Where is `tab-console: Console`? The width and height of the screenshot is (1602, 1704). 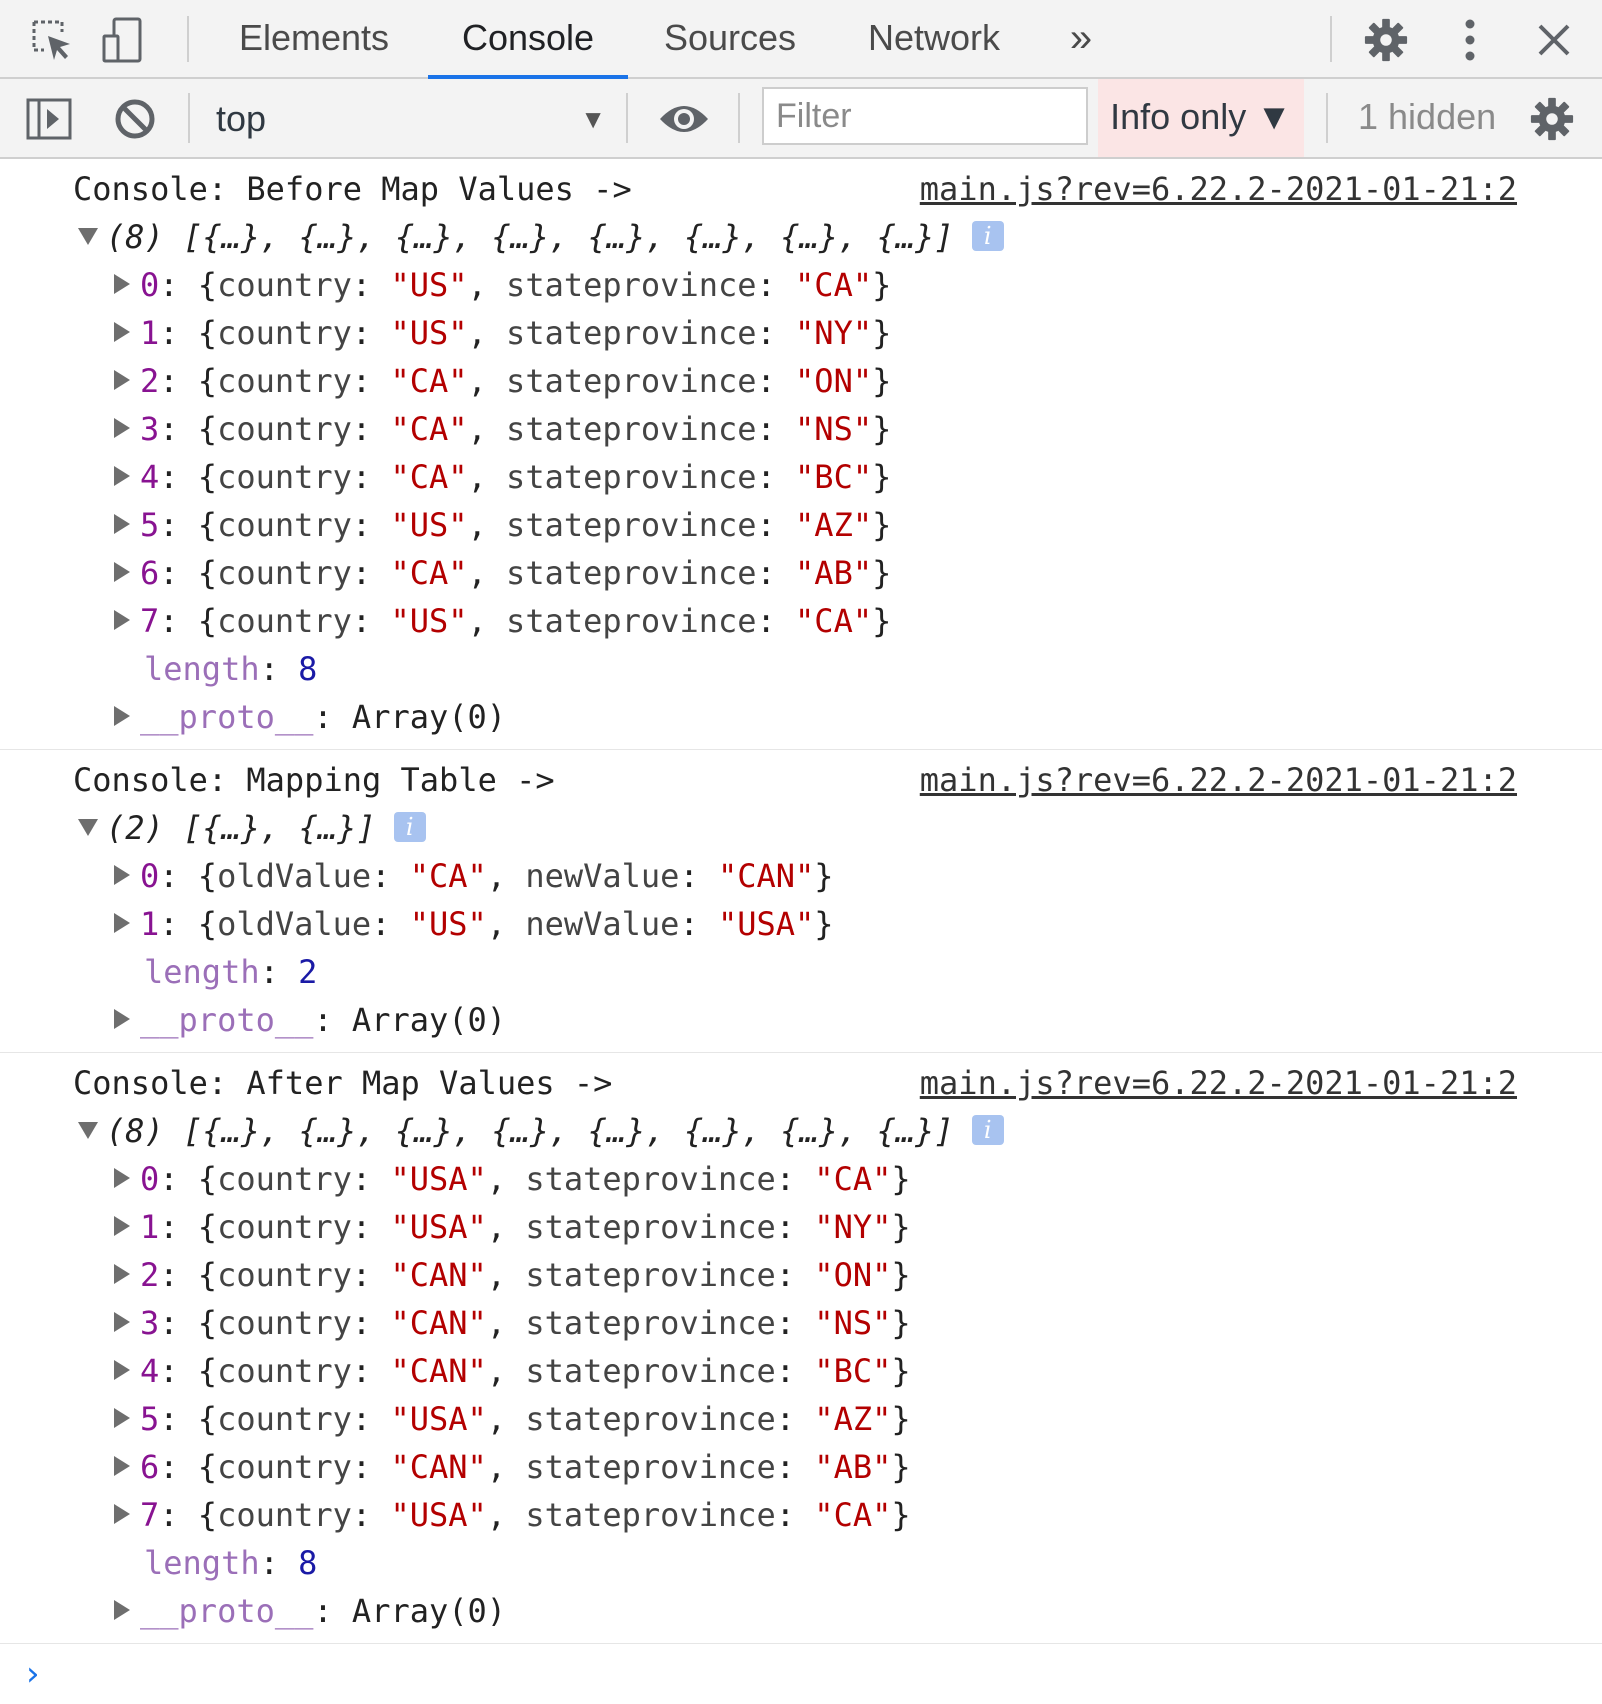 tab-console: Console is located at coordinates (528, 39).